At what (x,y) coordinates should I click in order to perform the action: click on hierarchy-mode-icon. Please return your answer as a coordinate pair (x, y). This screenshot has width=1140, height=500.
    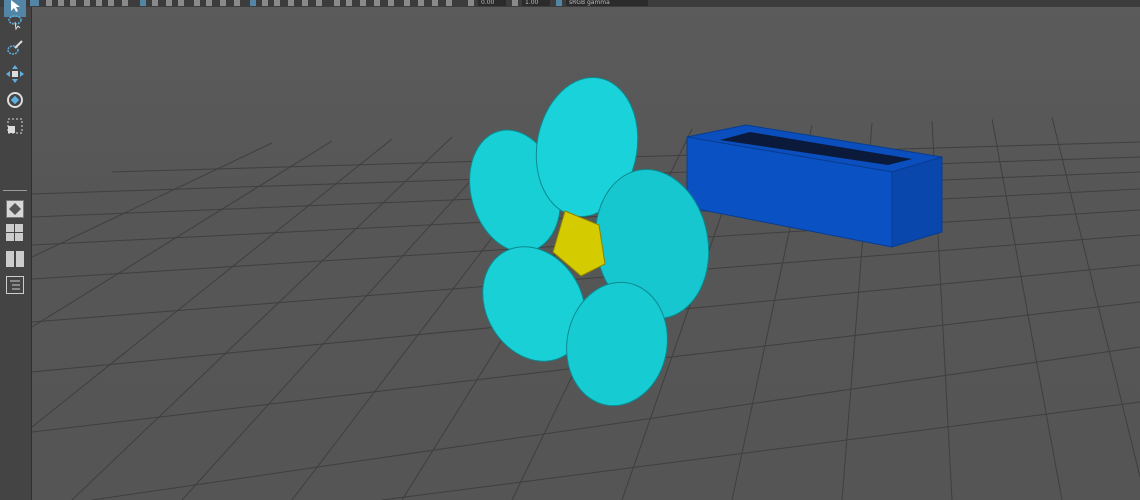
    Looking at the image, I should click on (49, 3).